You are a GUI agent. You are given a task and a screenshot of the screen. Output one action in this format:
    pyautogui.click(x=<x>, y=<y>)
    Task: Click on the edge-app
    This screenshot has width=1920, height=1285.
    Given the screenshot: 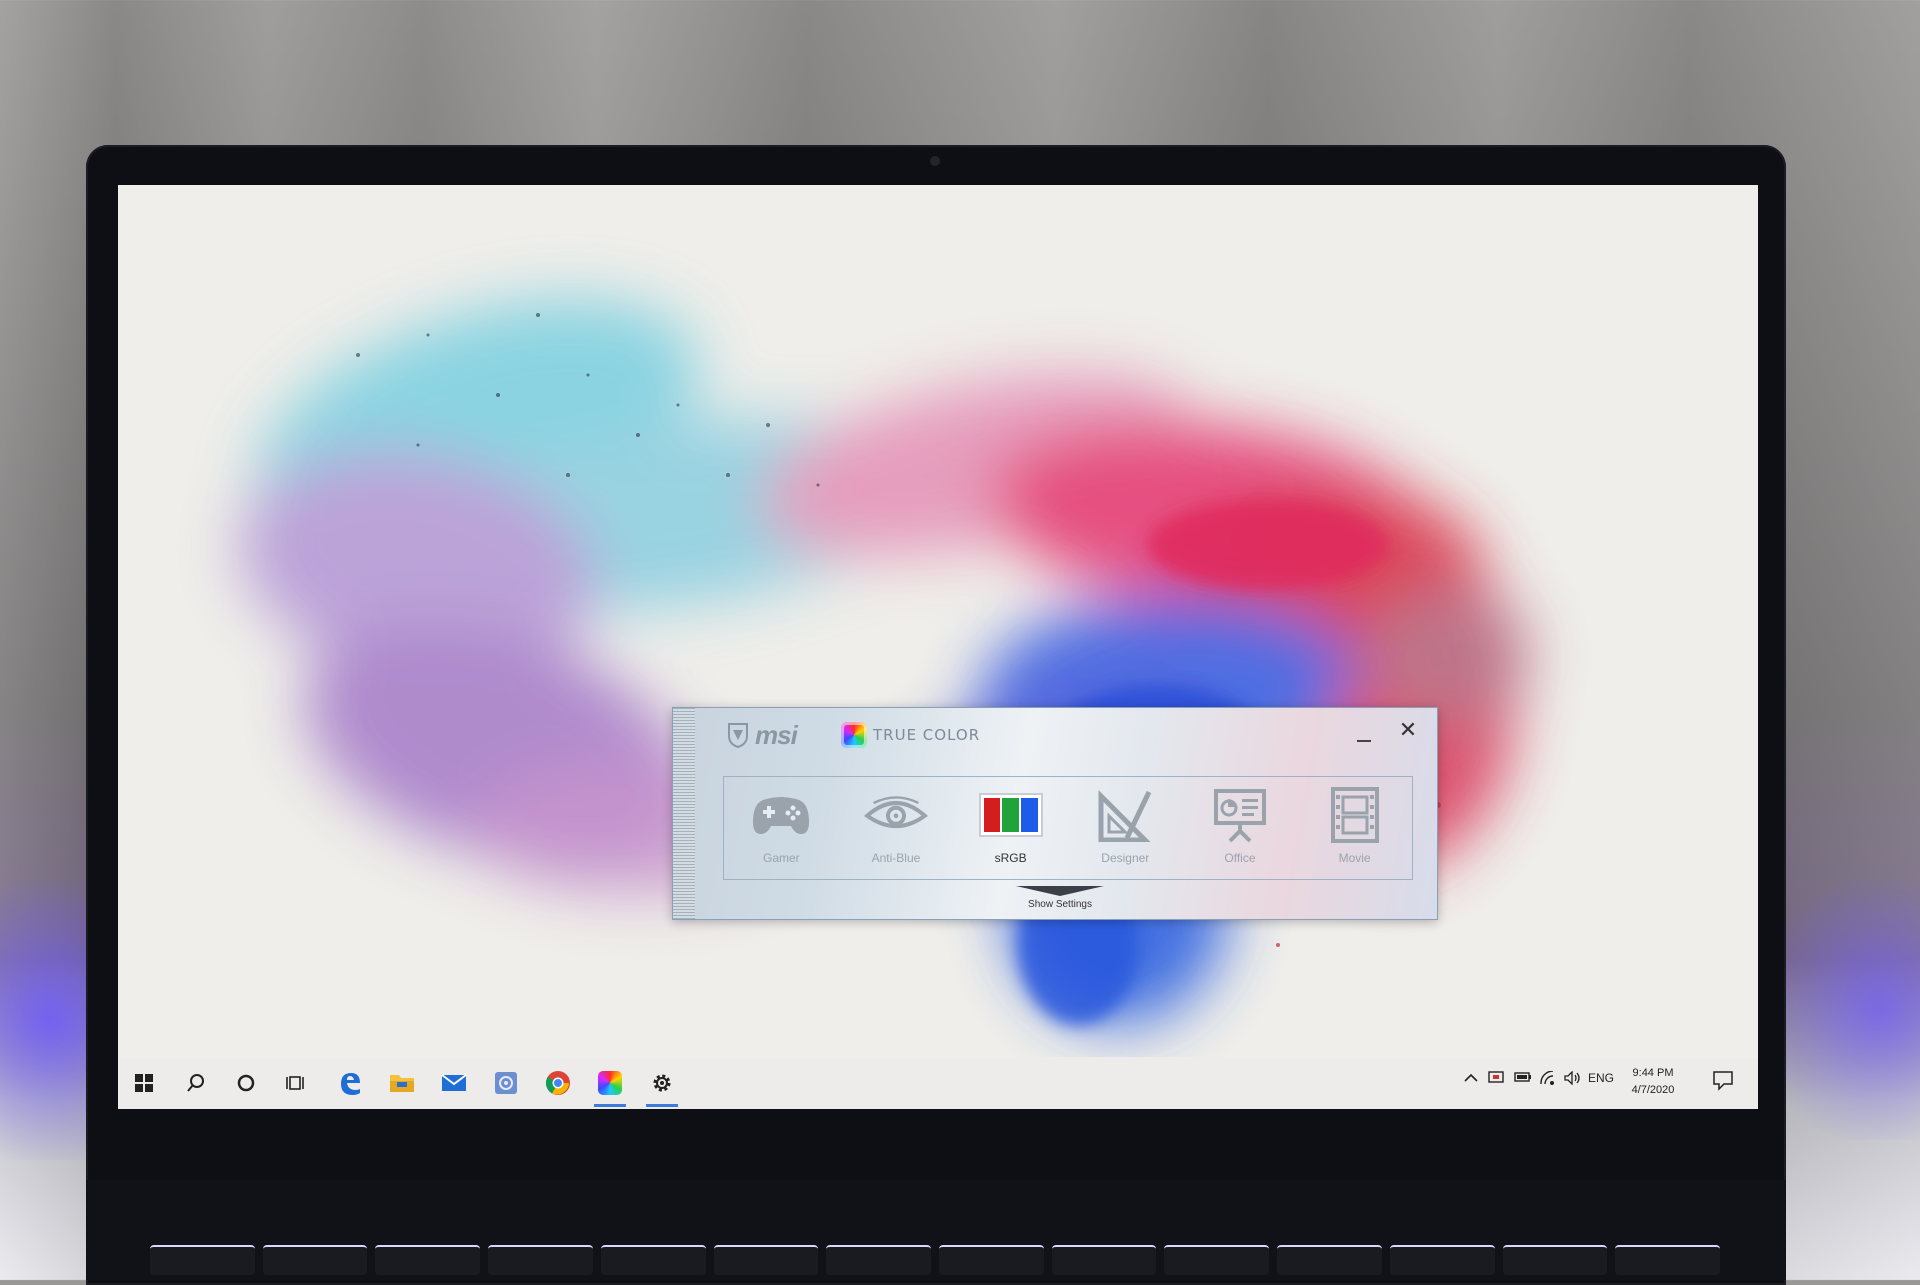 What is the action you would take?
    pyautogui.click(x=350, y=1083)
    